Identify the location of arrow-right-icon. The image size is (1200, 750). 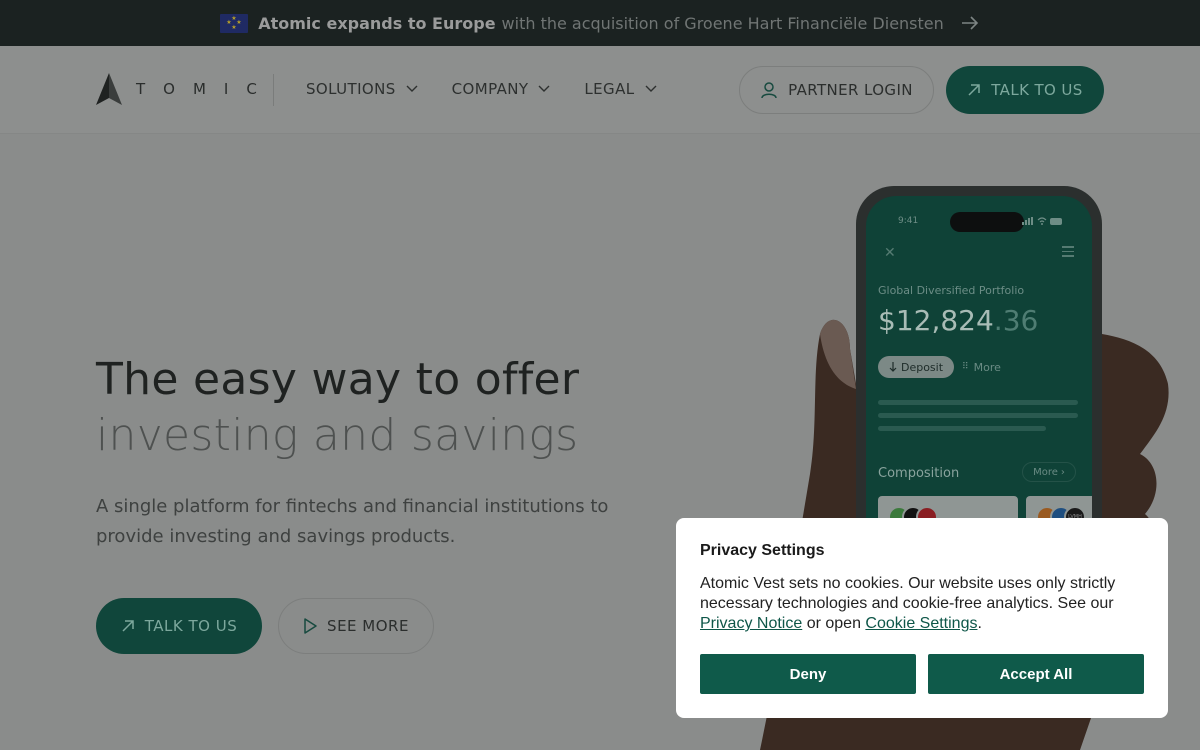
(970, 23).